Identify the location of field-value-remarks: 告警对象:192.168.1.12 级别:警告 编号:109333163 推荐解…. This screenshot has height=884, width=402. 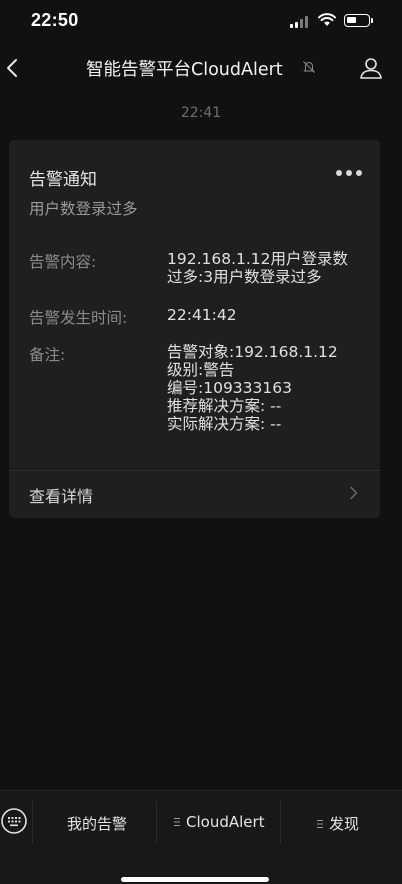
(252, 388).